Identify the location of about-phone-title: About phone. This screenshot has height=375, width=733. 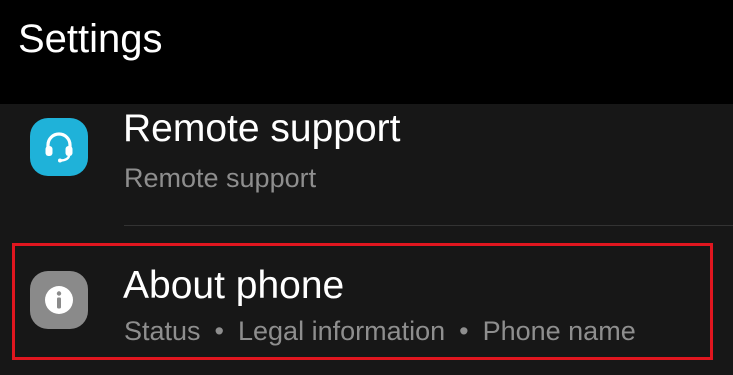
(234, 285).